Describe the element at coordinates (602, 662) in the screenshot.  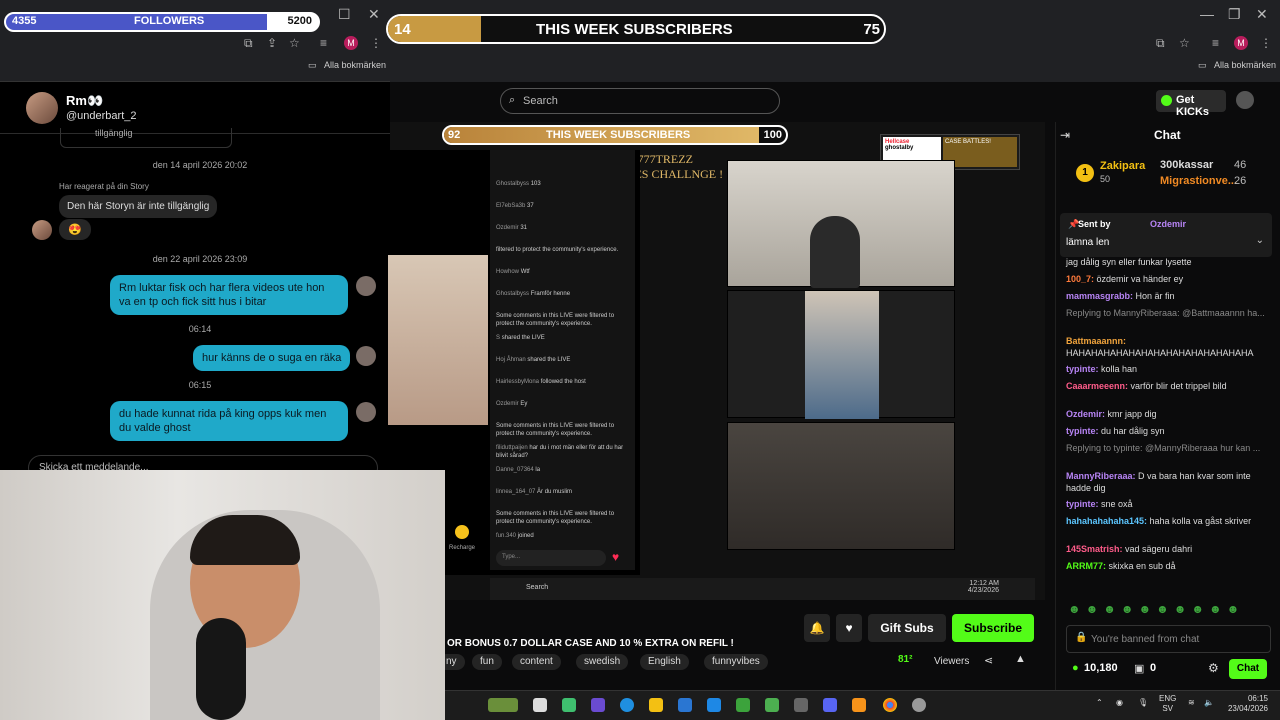
I see `stream-tag: swedish` at that location.